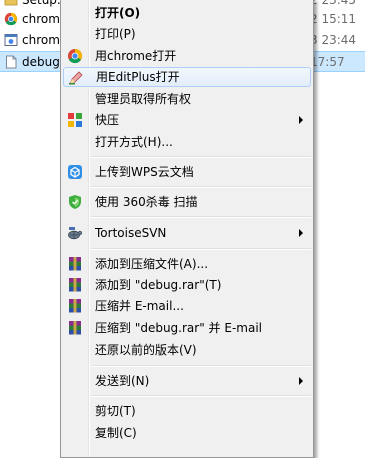 The image size is (365, 458). Describe the element at coordinates (116, 433) in the screenshot. I see `menu-item-label: 复制(C)` at that location.